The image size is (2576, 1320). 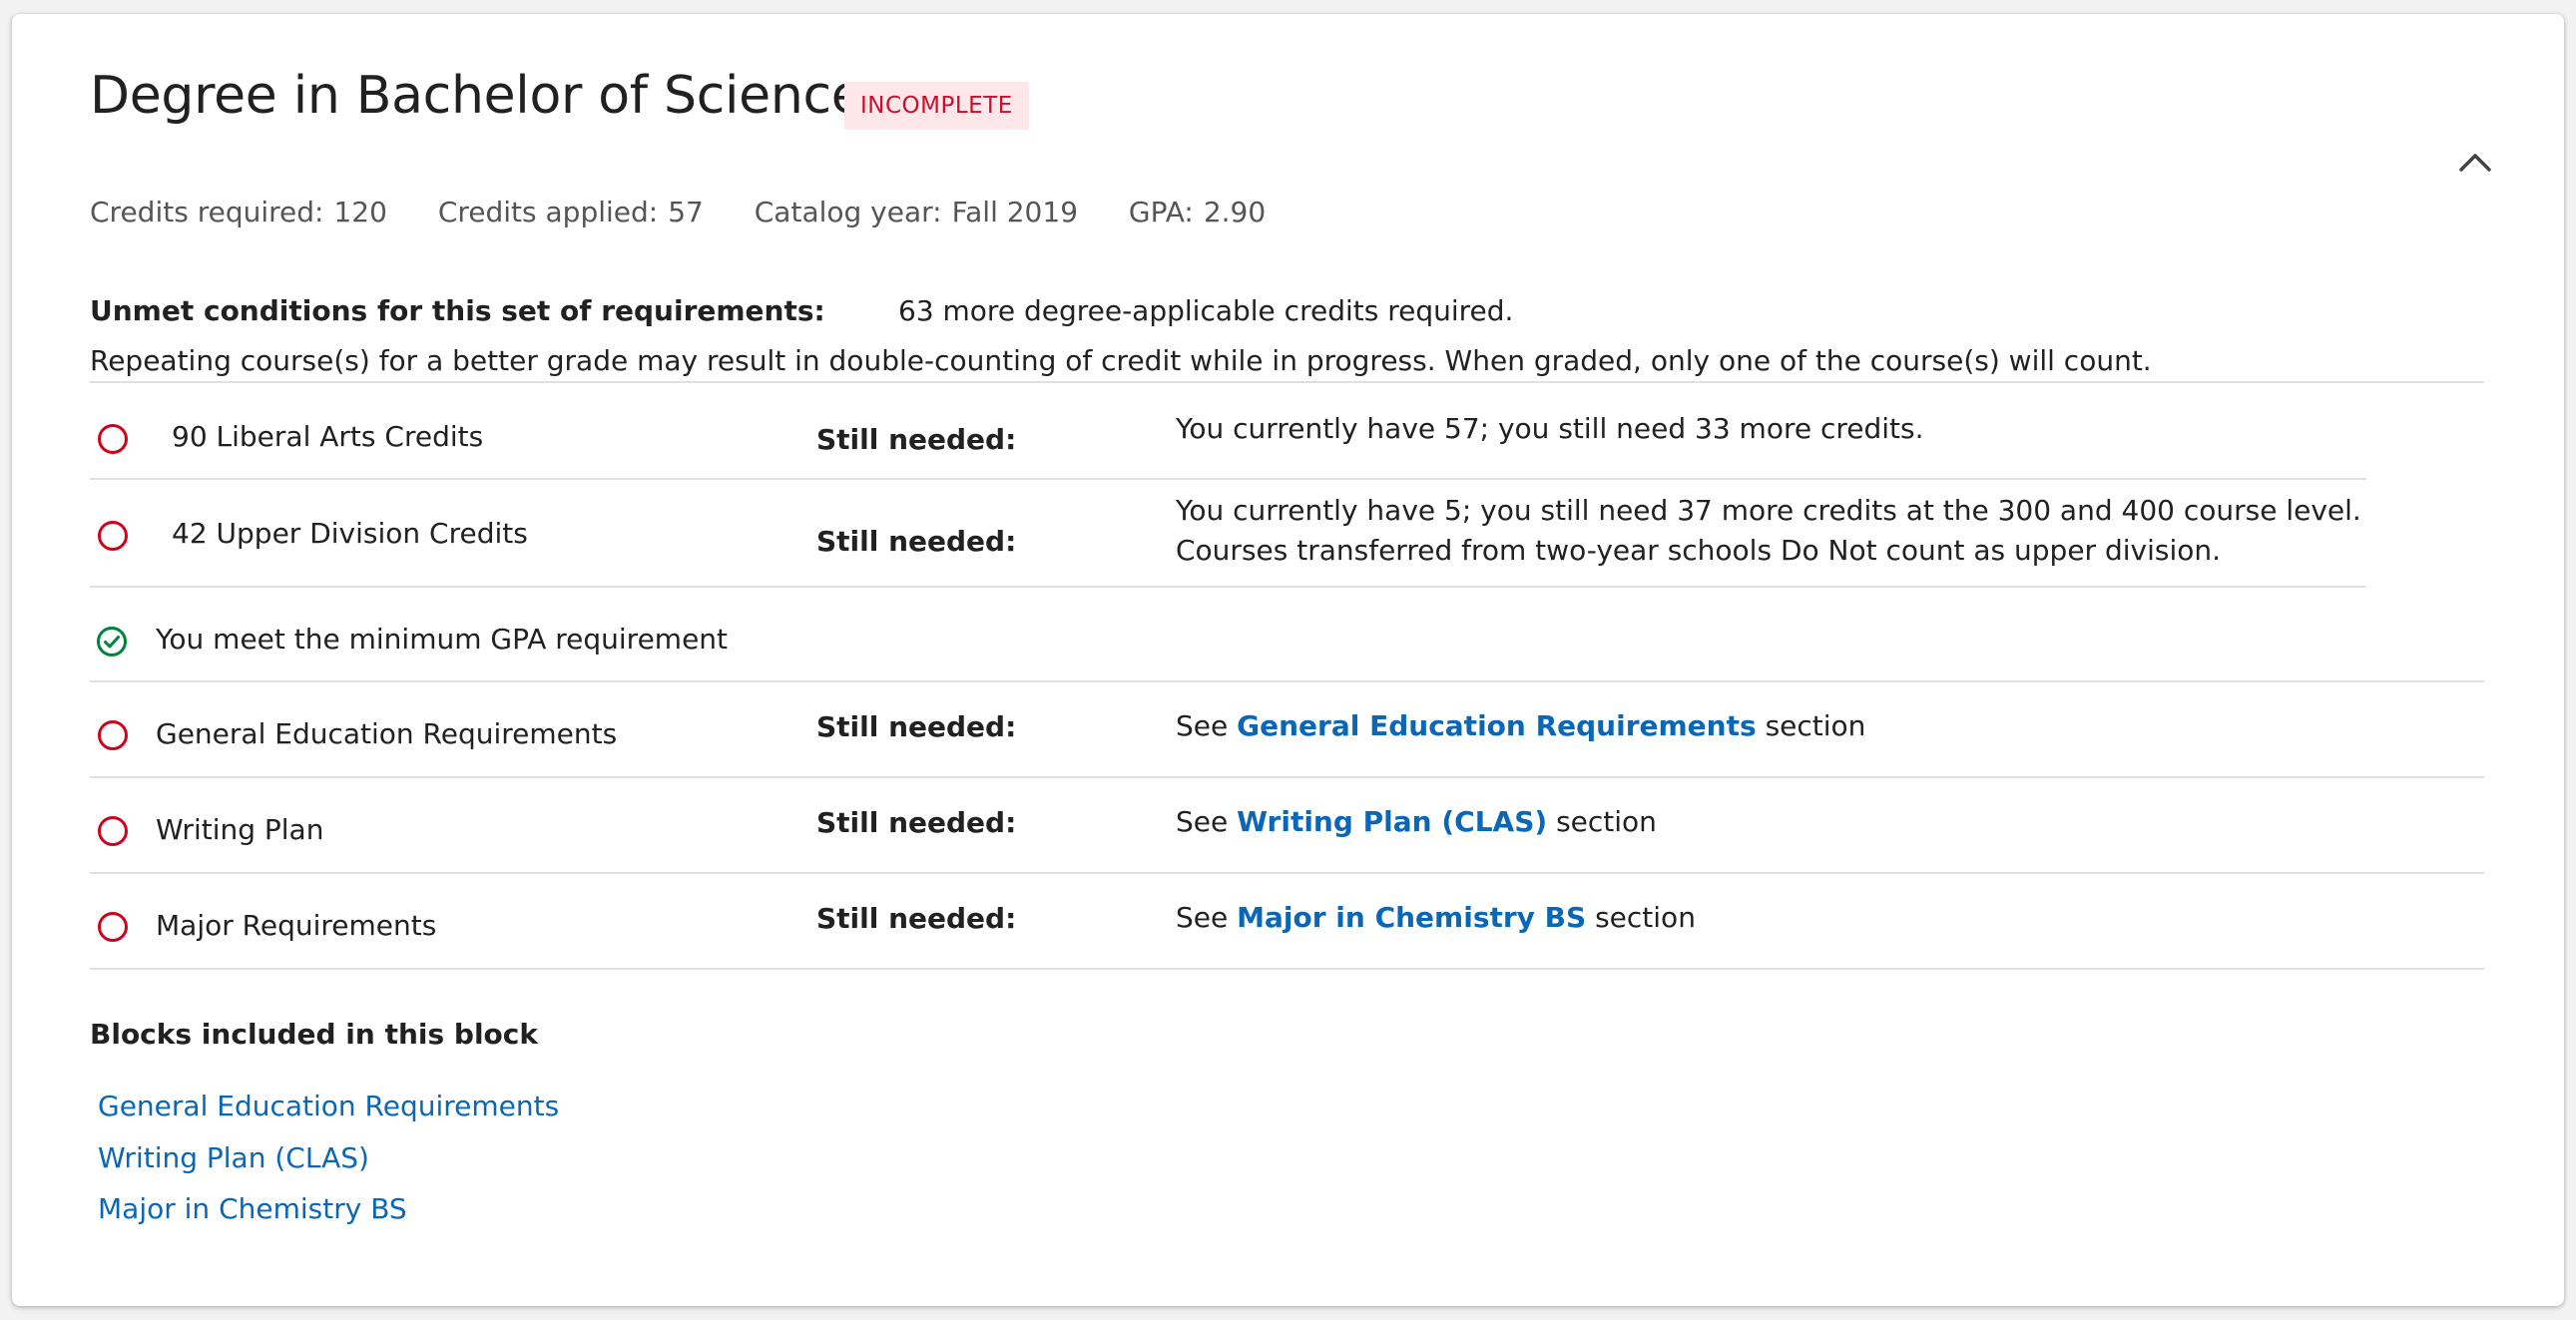 What do you see at coordinates (328, 436) in the screenshot?
I see `requirement-label: 90 Liberal Arts Credits` at bounding box center [328, 436].